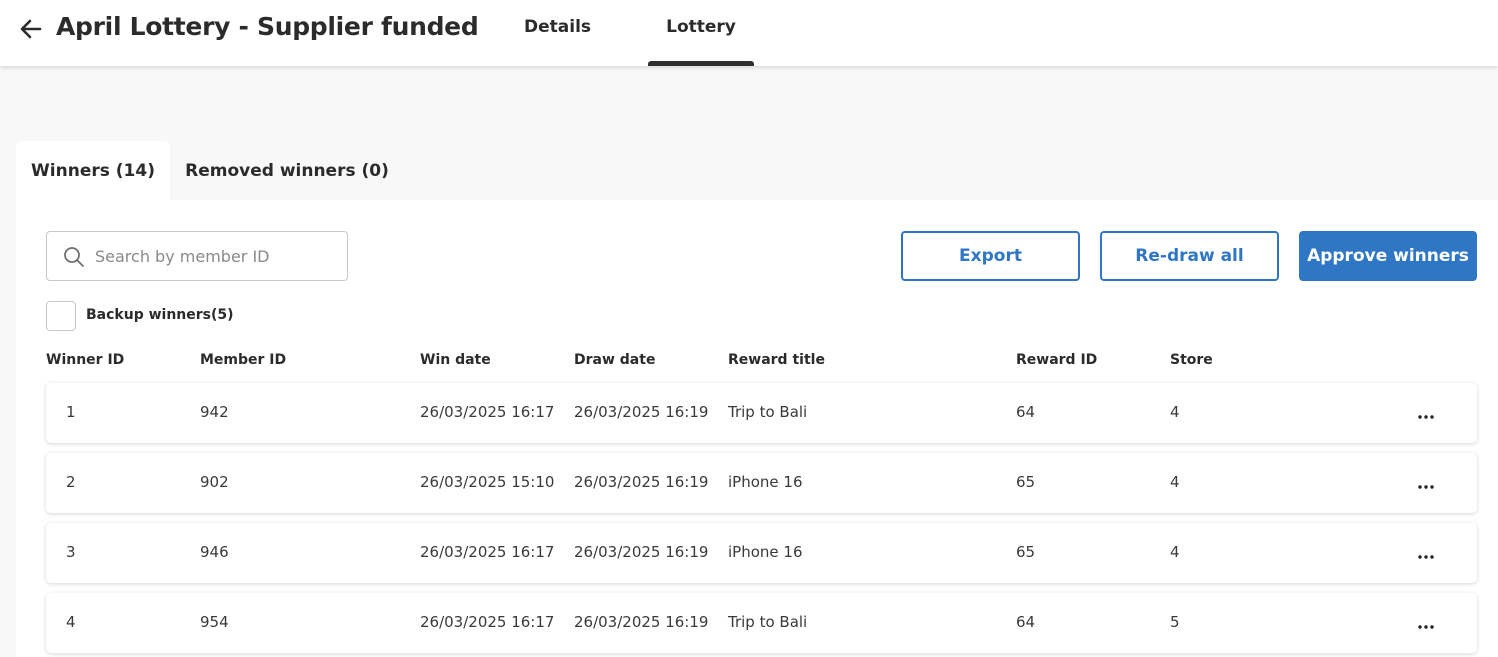 Image resolution: width=1498 pixels, height=657 pixels. What do you see at coordinates (93, 171) in the screenshot?
I see `subtab-winners: Winners (14)` at bounding box center [93, 171].